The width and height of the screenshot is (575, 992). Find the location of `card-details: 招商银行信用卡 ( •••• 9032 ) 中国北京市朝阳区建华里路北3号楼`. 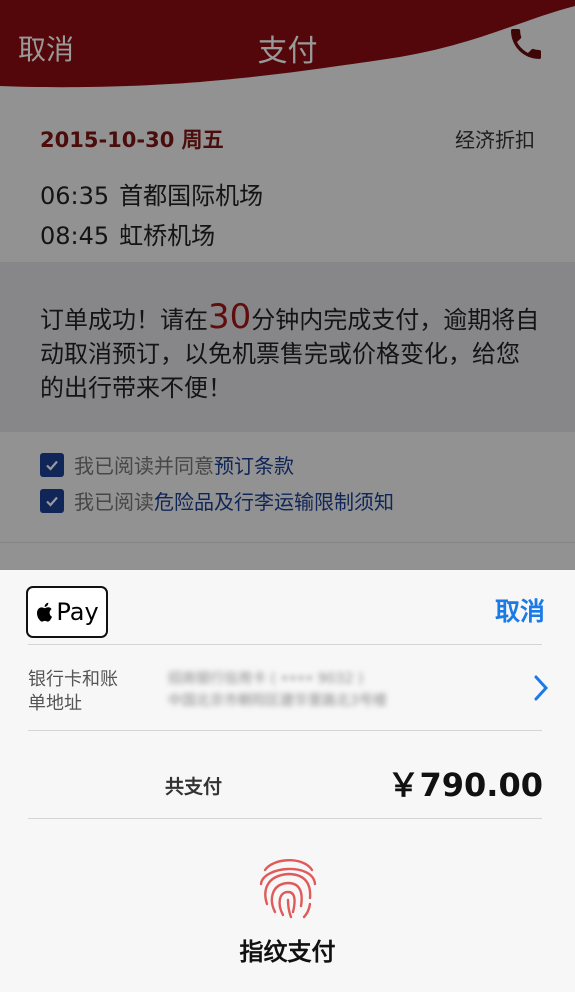

card-details: 招商银行信用卡 ( •••• 9032 ) 中国北京市朝阳区建华里路北3号楼 is located at coordinates (333, 690).